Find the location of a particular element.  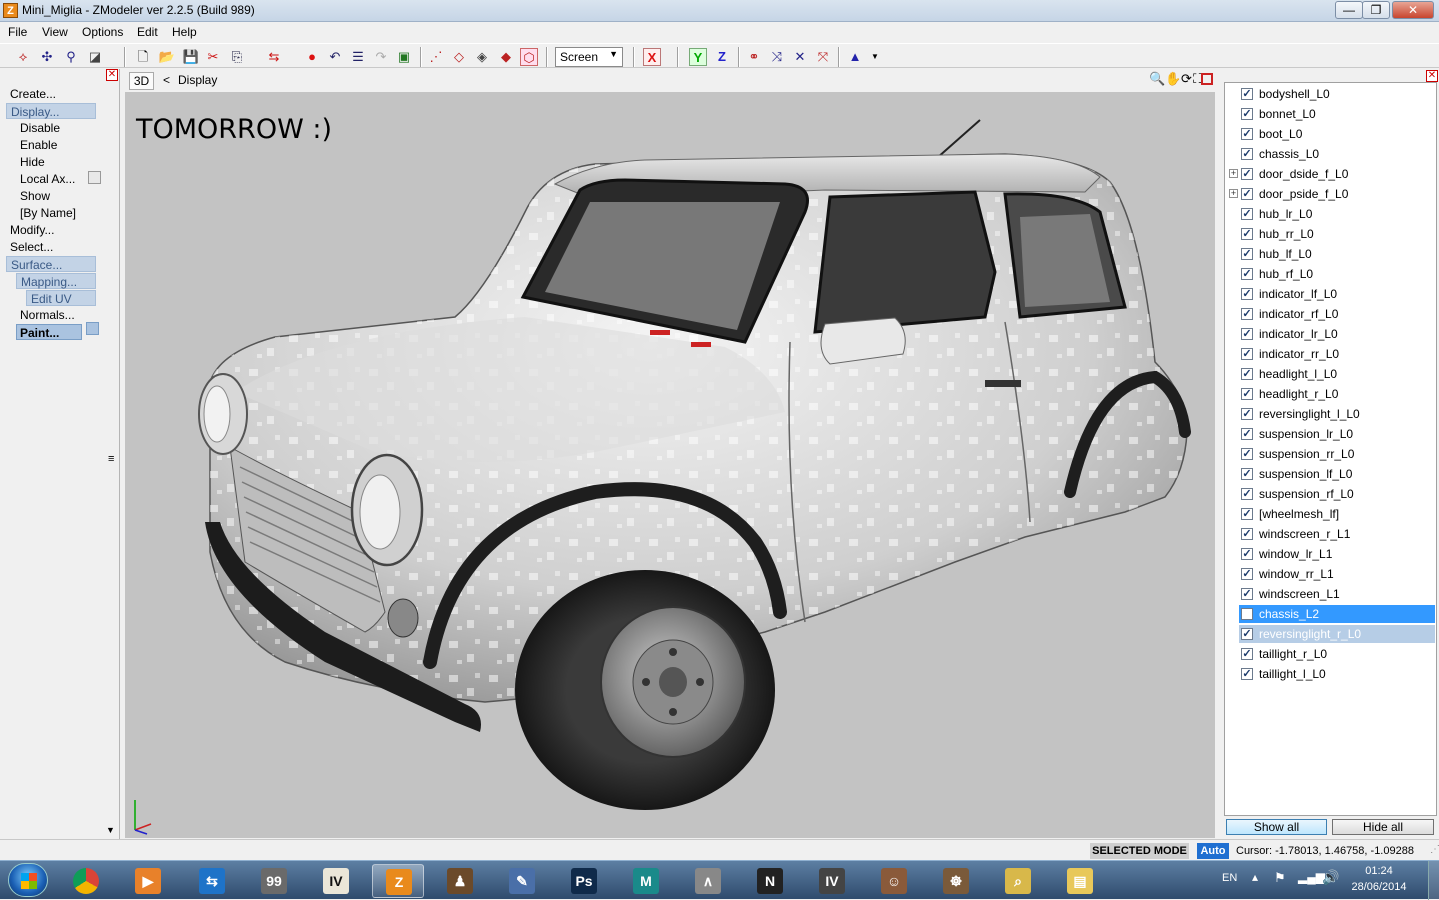

box-mode-icon: ◆ is located at coordinates (506, 57).